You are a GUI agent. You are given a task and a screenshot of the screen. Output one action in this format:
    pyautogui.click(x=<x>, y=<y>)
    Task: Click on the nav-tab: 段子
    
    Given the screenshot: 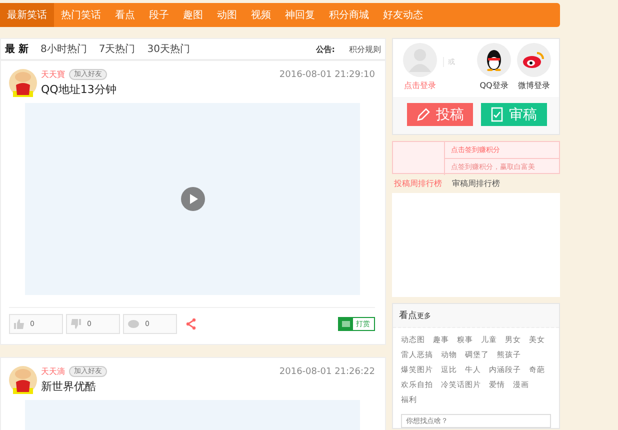 What is the action you would take?
    pyautogui.click(x=159, y=15)
    